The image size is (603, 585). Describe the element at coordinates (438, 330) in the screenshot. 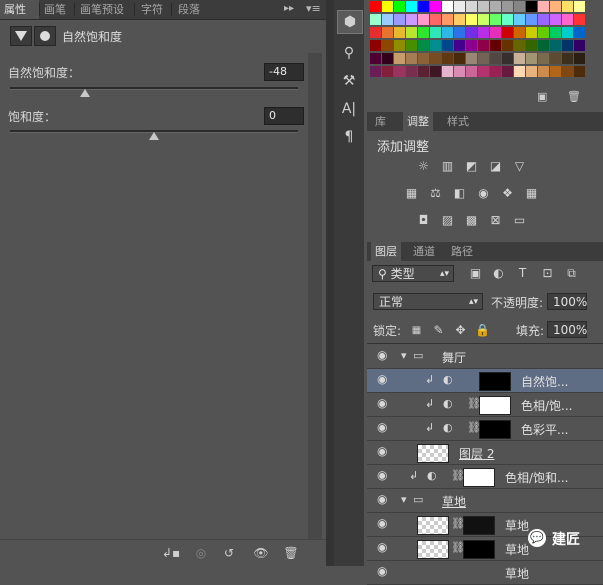

I see `lock-pixels-icon: ✎` at that location.